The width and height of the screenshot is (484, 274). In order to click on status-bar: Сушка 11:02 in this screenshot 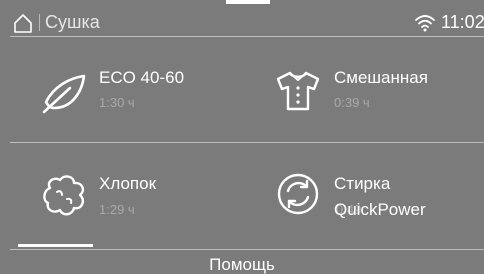, I will do `click(242, 20)`.